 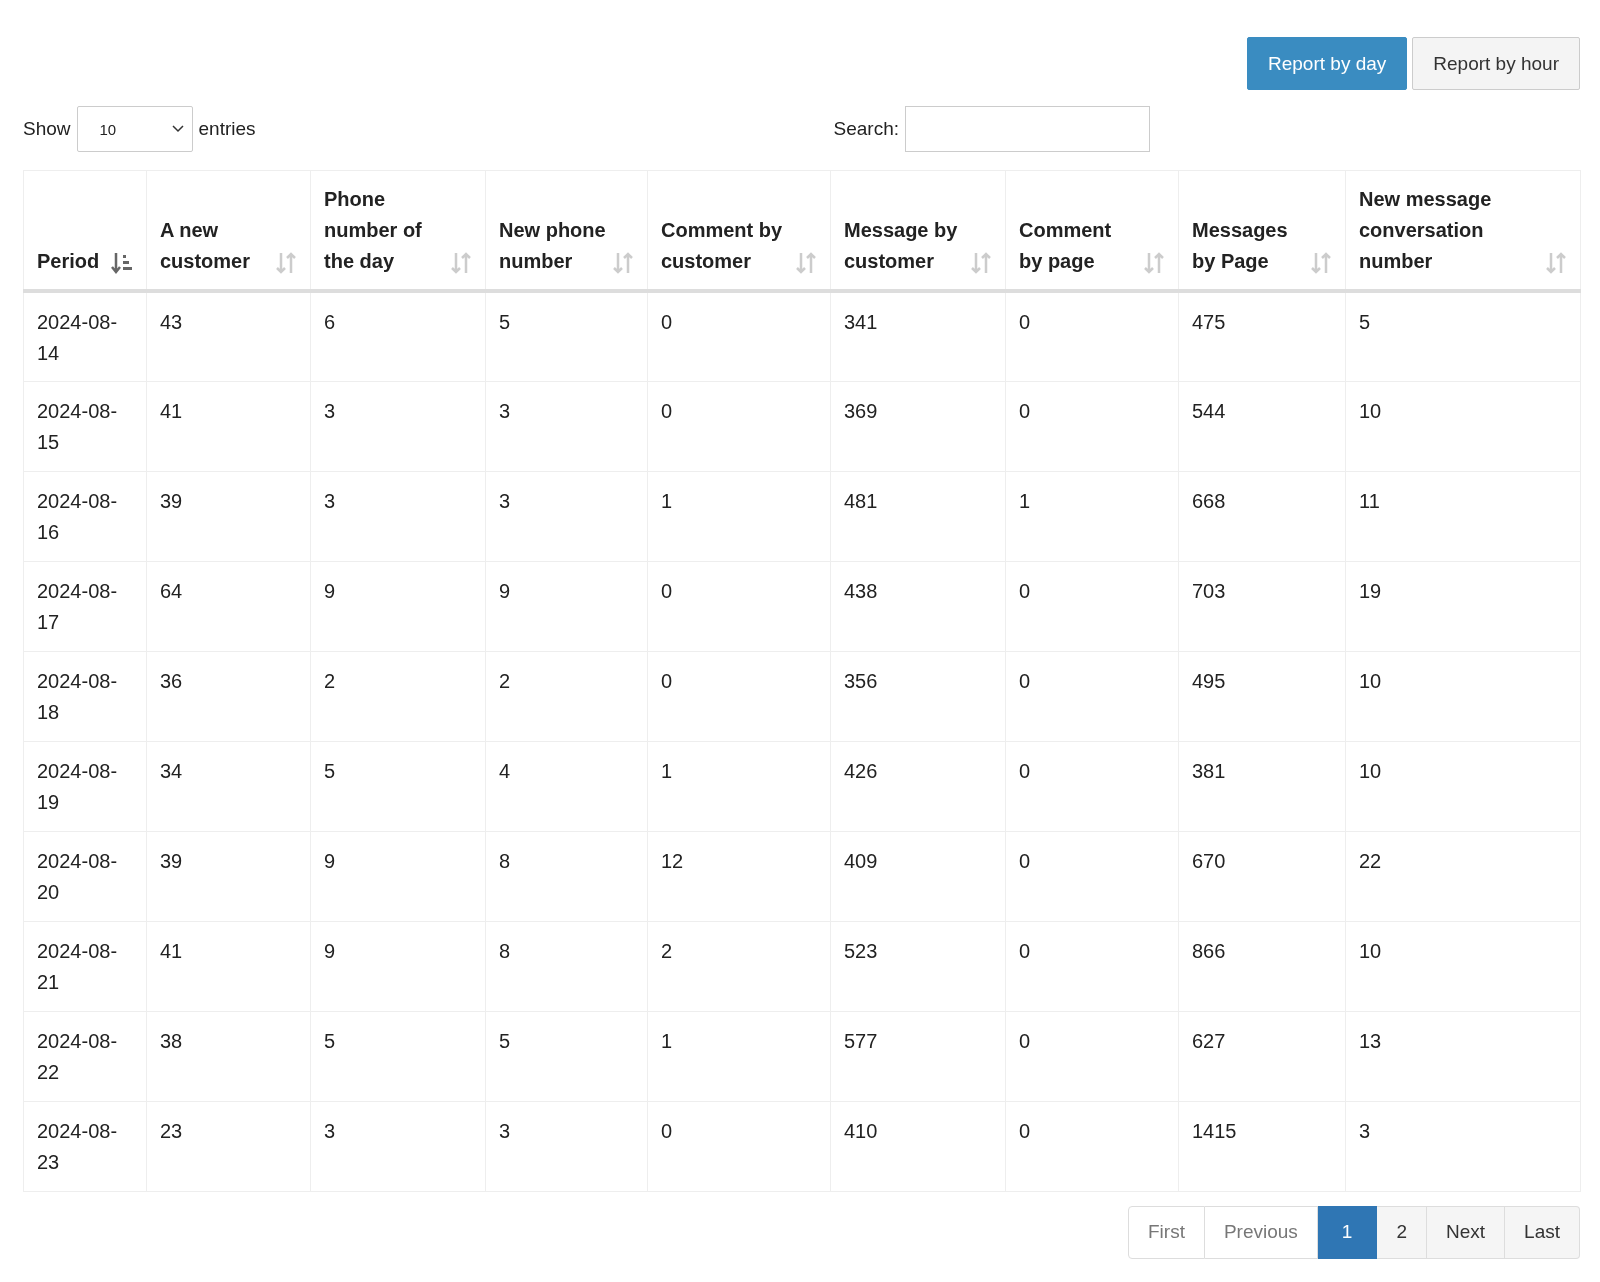 I want to click on table-cell: 668, so click(x=1262, y=516).